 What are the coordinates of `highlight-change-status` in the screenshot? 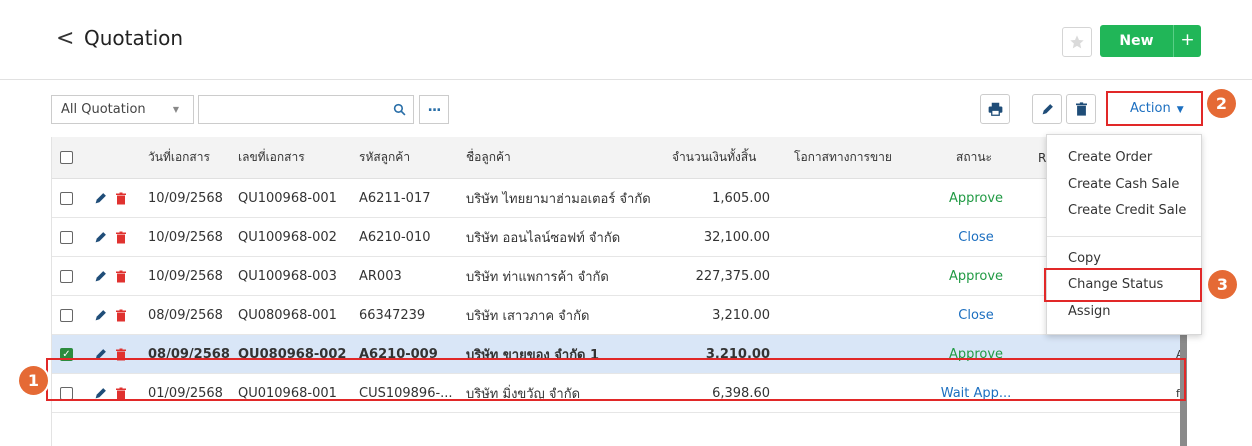 It's located at (1123, 285).